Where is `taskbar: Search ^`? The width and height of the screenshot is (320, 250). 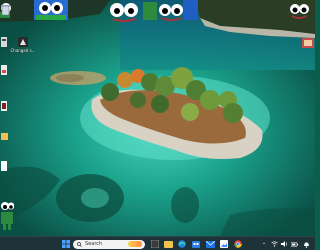 taskbar: Search ^ is located at coordinates (157, 243).